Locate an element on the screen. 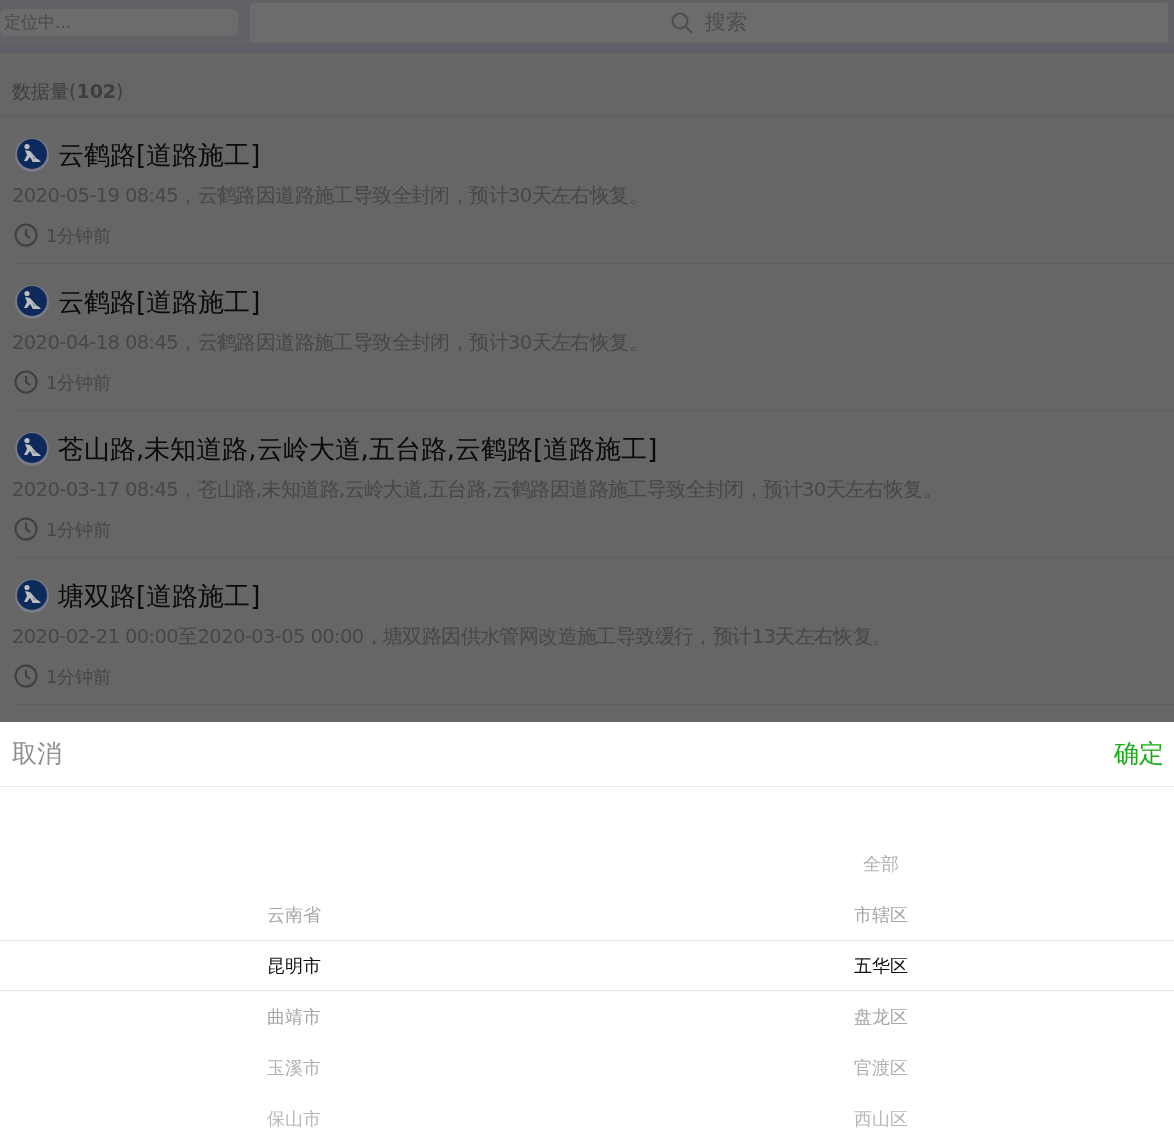  picker-option: 市辖区 is located at coordinates (880, 914).